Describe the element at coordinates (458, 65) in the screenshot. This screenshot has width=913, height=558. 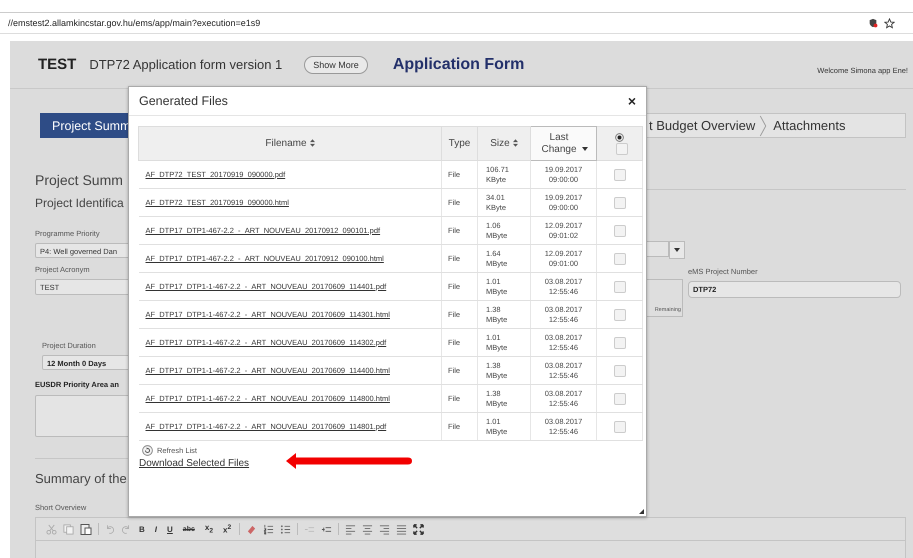
I see `page-title: Application Form` at that location.